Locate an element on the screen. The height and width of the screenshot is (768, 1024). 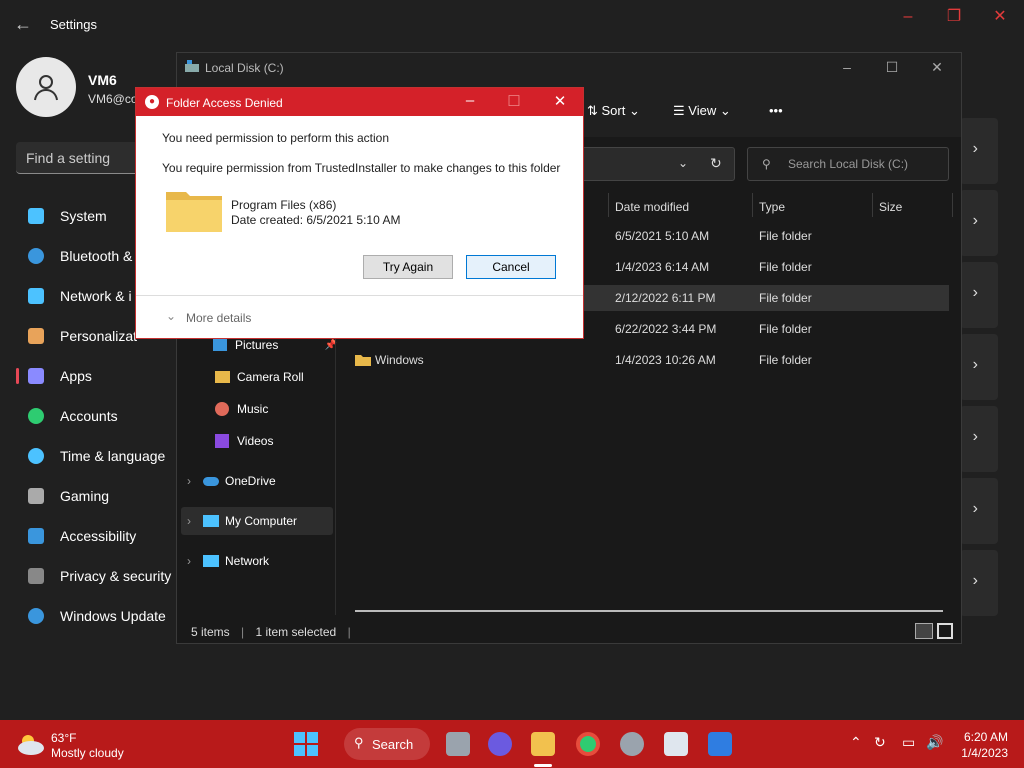
restore-icon: ❐ is located at coordinates (954, 17).